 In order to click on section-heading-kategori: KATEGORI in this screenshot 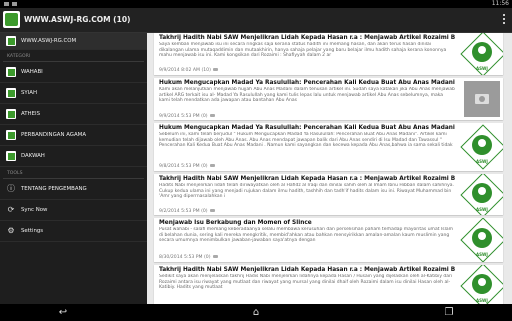, I will do `click(73, 56)`.